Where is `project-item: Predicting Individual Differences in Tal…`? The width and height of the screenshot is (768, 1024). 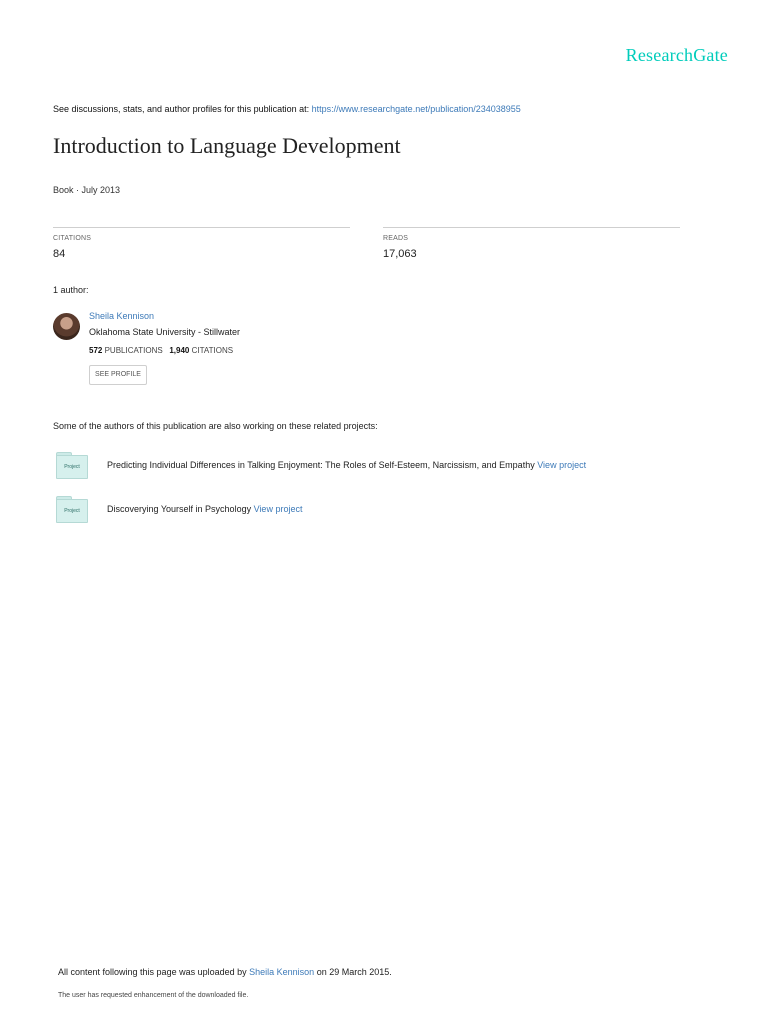 project-item: Predicting Individual Differences in Tal… is located at coordinates (346, 465).